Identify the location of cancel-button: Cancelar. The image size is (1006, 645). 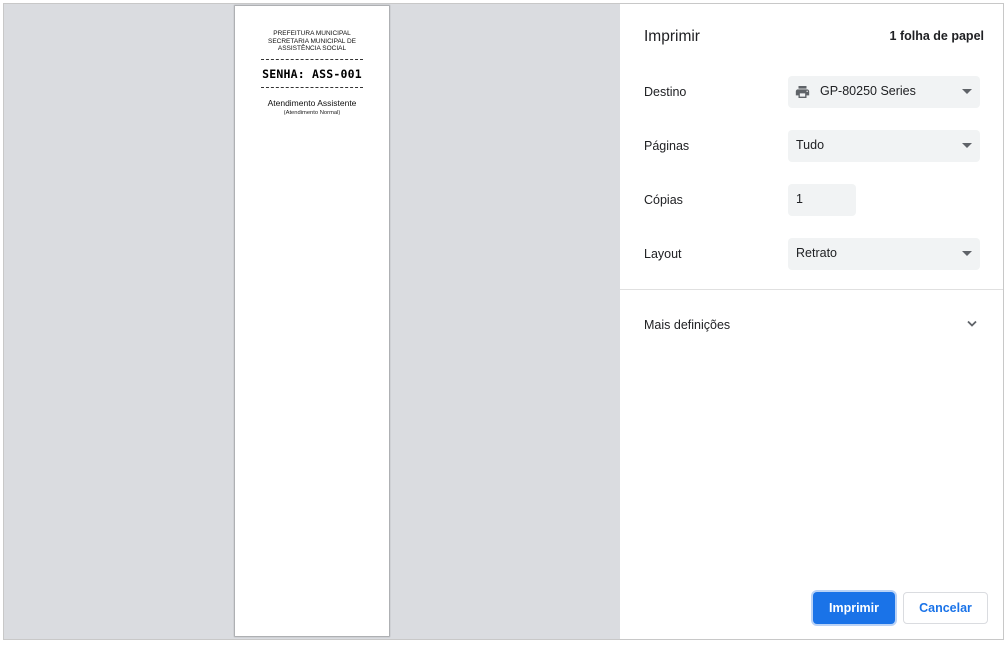
(945, 608).